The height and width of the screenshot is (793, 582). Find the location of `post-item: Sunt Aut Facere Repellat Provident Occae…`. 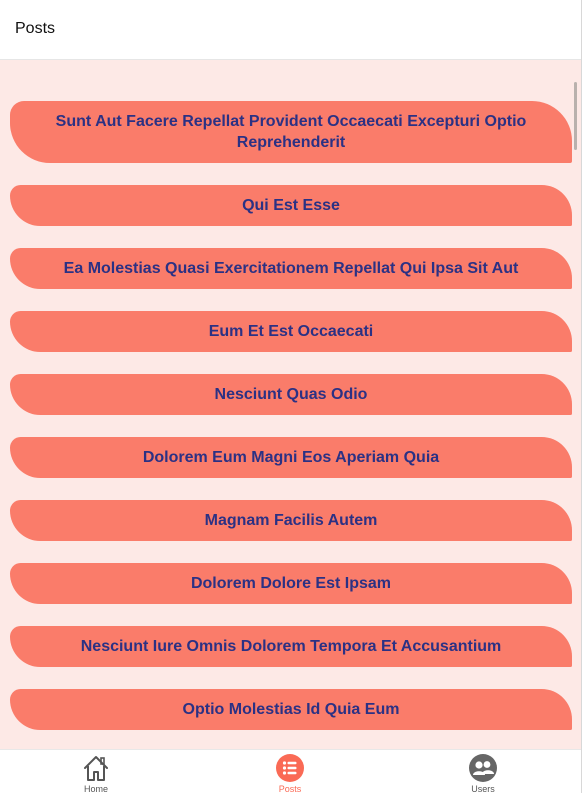

post-item: Sunt Aut Facere Repellat Provident Occae… is located at coordinates (291, 132).